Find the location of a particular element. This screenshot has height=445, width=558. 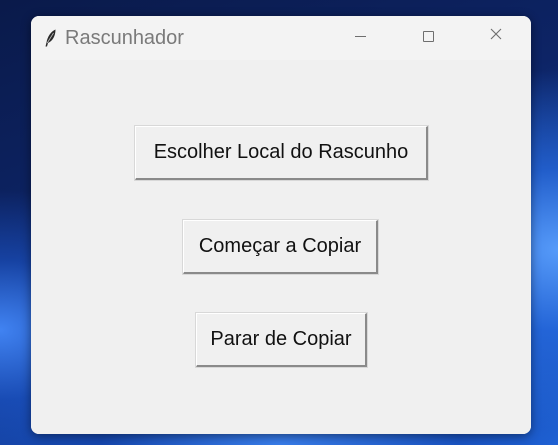

stop-copying-button: Parar de Copiar is located at coordinates (281, 340).